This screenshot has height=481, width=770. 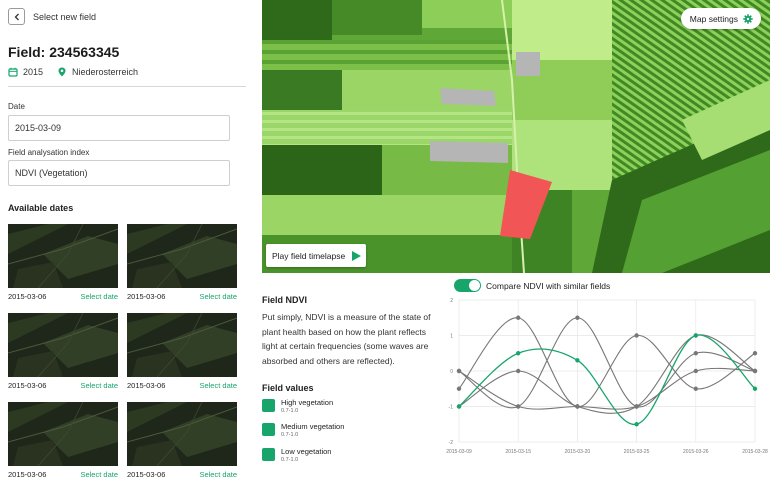 I want to click on back-button, so click(x=16, y=16).